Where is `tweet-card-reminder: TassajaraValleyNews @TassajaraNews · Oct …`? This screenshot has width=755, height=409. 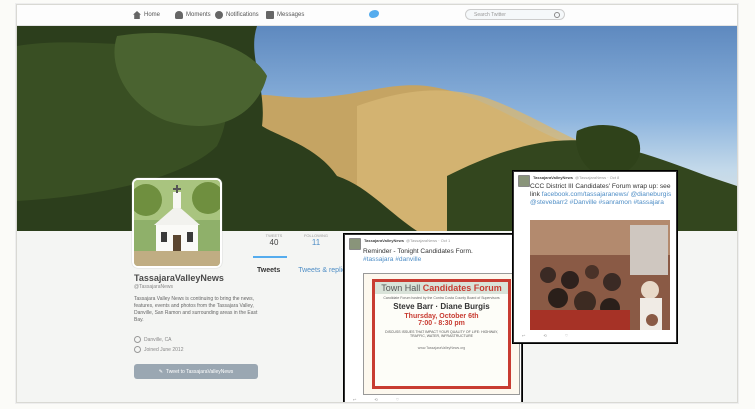 tweet-card-reminder: TassajaraValleyNews @TassajaraNews · Oct … is located at coordinates (433, 318).